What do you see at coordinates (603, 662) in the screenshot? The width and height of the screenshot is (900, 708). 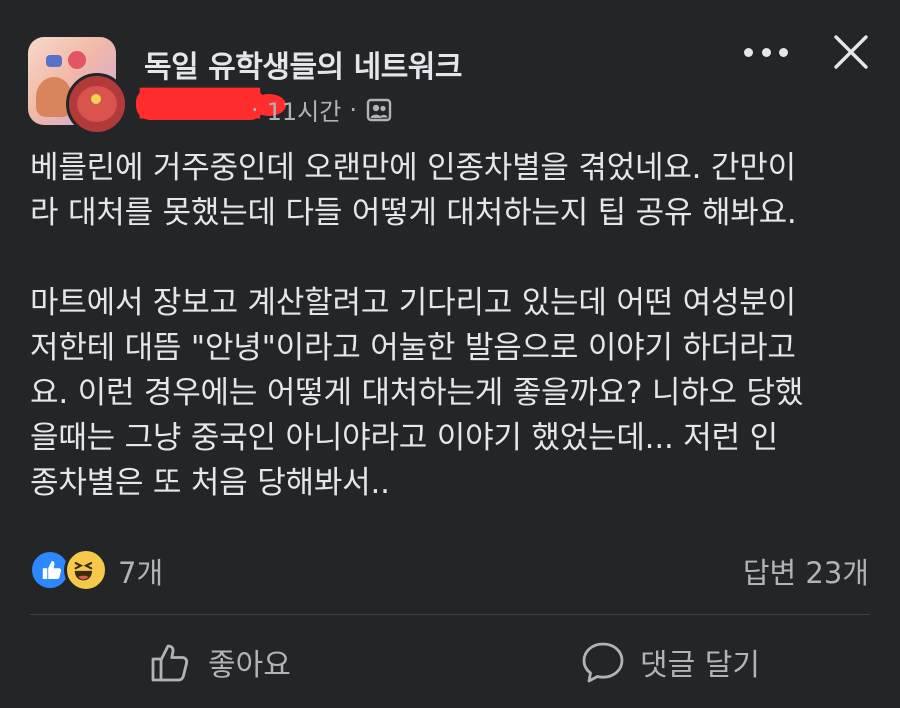 I see `comment-bubble-icon` at bounding box center [603, 662].